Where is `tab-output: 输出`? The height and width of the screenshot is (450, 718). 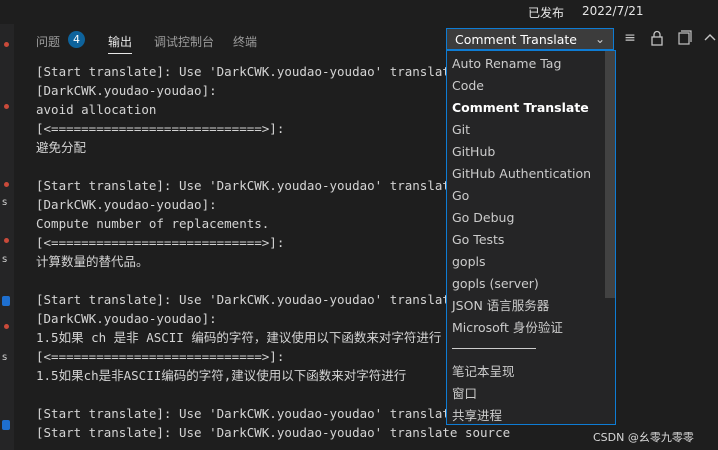 tab-output: 输出 is located at coordinates (120, 43).